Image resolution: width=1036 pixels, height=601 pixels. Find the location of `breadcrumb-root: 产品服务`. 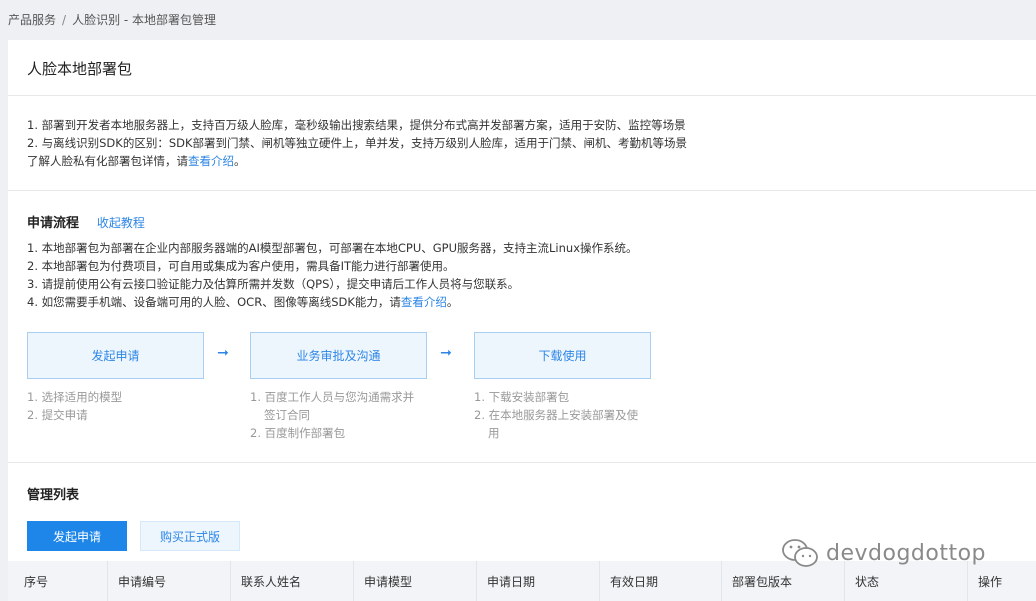

breadcrumb-root: 产品服务 is located at coordinates (32, 20).